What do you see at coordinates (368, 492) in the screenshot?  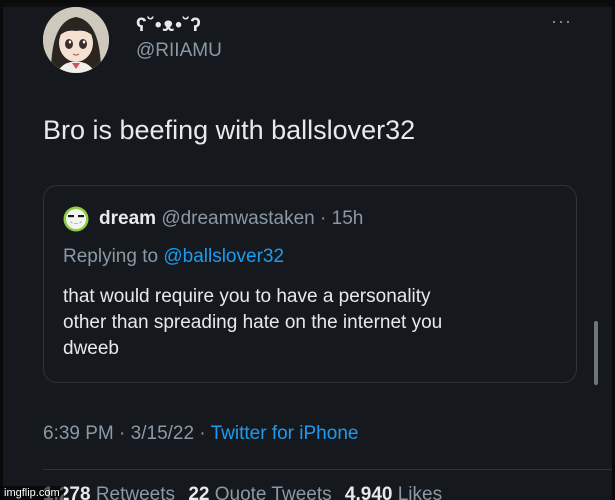 I see `likes-count: 4,940` at bounding box center [368, 492].